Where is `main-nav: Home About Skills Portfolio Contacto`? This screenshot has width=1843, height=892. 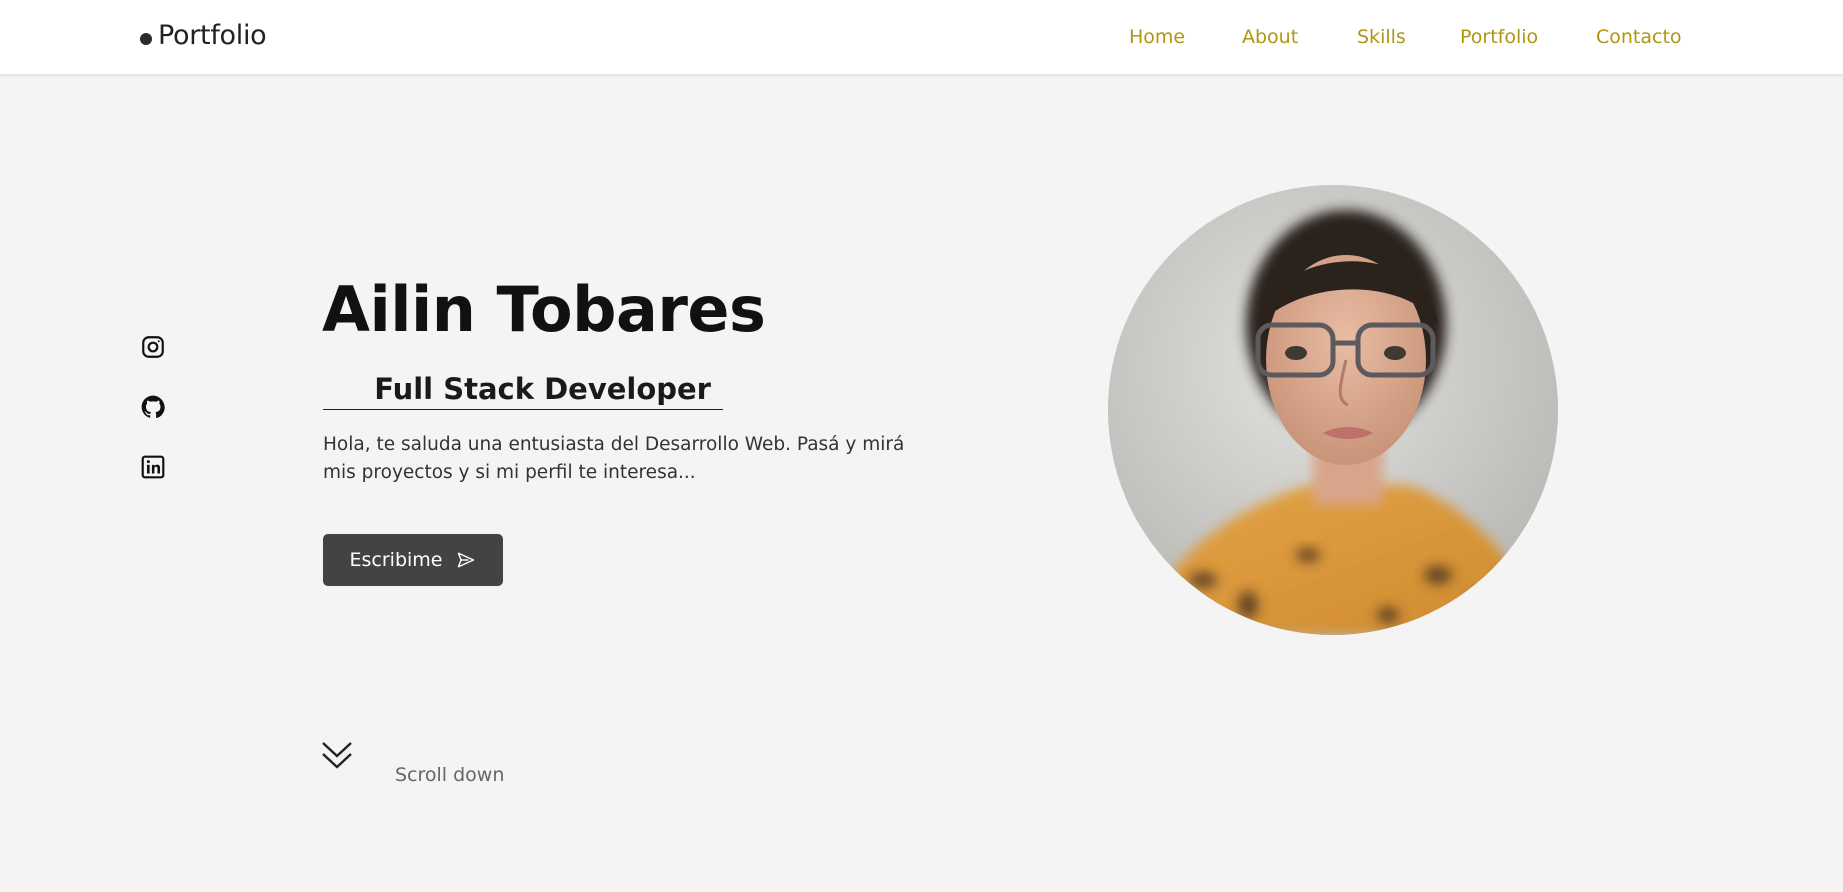
main-nav: Home About Skills Portfolio Contacto is located at coordinates (921, 39).